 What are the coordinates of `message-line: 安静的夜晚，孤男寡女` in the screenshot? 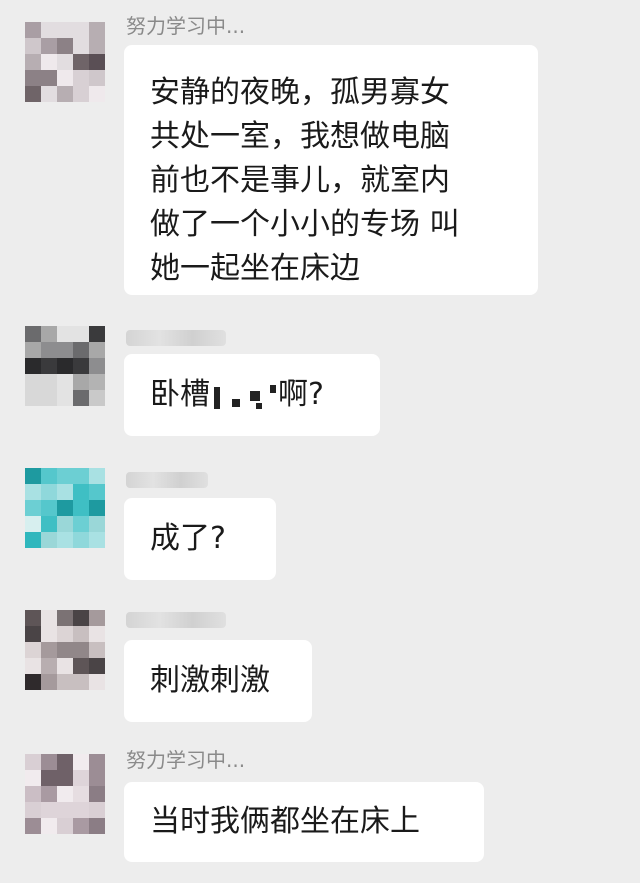 It's located at (300, 92).